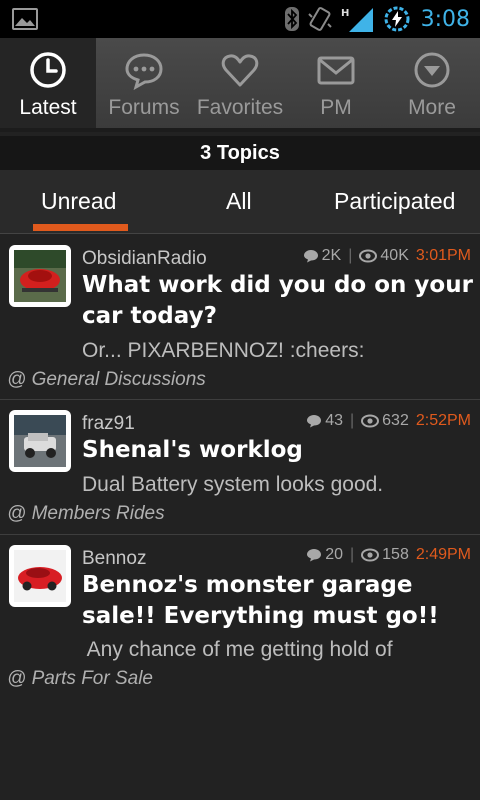 The height and width of the screenshot is (800, 480). Describe the element at coordinates (443, 554) in the screenshot. I see `topic-time: 2:49PM` at that location.